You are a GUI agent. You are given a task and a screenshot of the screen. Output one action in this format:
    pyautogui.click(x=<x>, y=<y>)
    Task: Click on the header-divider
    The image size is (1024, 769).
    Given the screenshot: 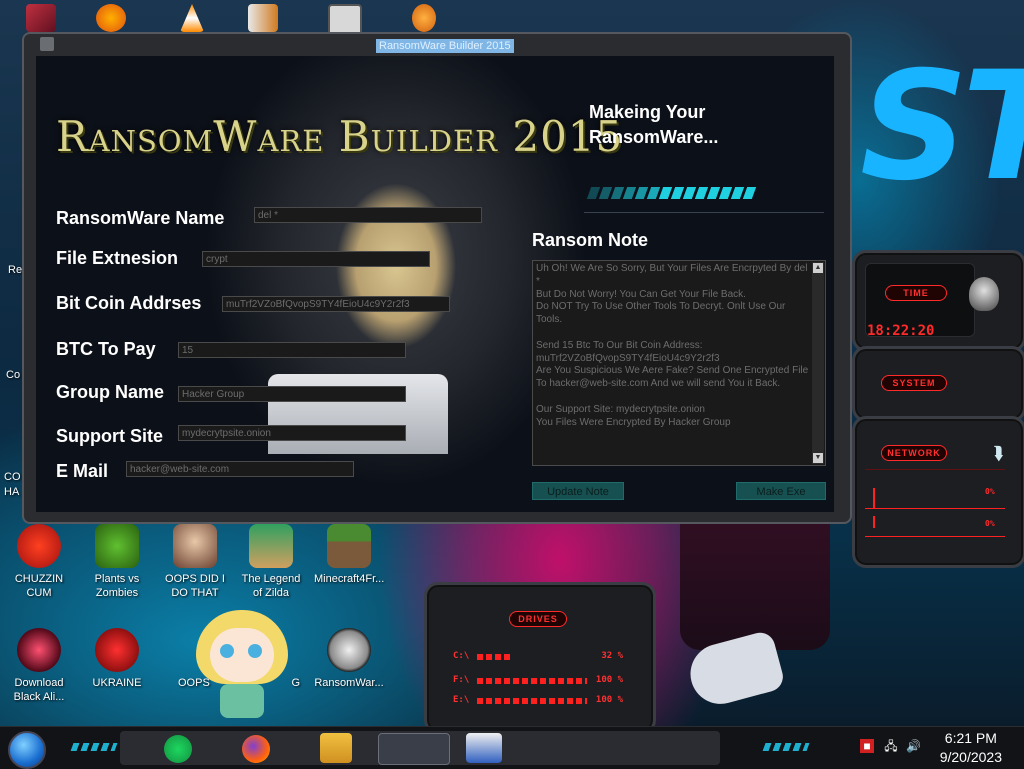 What is the action you would take?
    pyautogui.click(x=704, y=212)
    